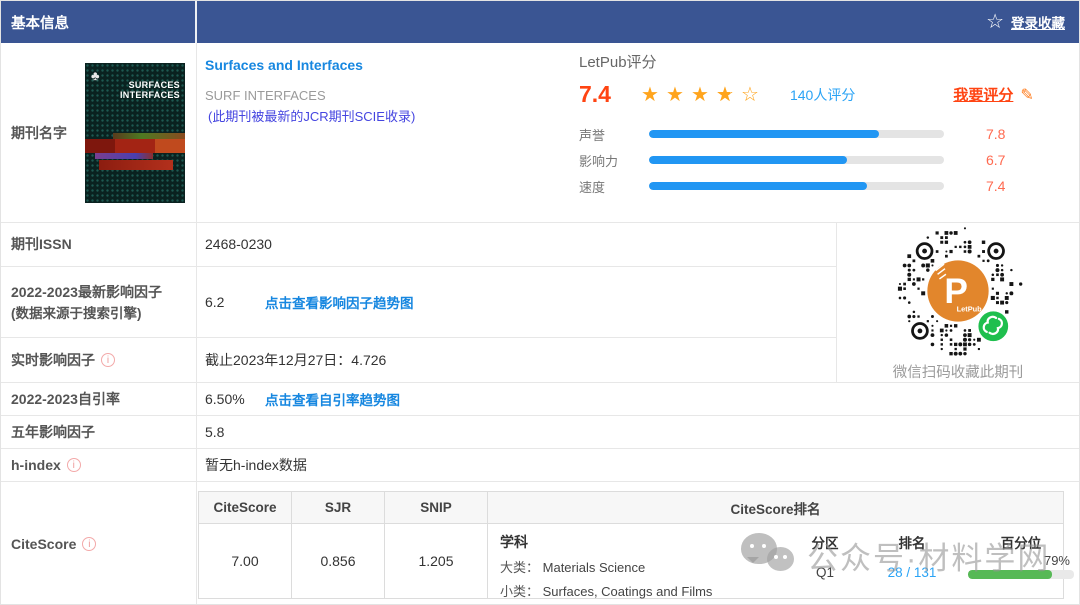 This screenshot has height=605, width=1080. What do you see at coordinates (627, 591) in the screenshot?
I see `minor-category-value: Surfaces, Coatings and Films` at bounding box center [627, 591].